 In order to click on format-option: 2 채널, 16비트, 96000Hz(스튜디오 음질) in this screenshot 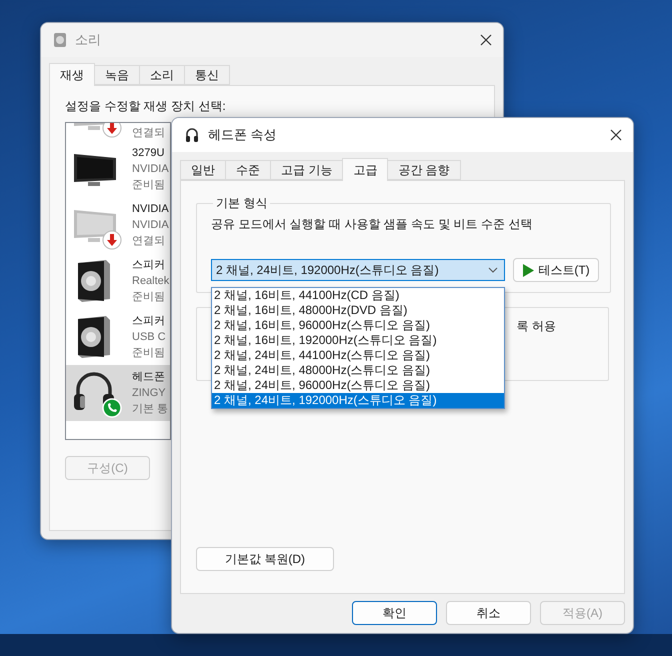, I will do `click(358, 325)`.